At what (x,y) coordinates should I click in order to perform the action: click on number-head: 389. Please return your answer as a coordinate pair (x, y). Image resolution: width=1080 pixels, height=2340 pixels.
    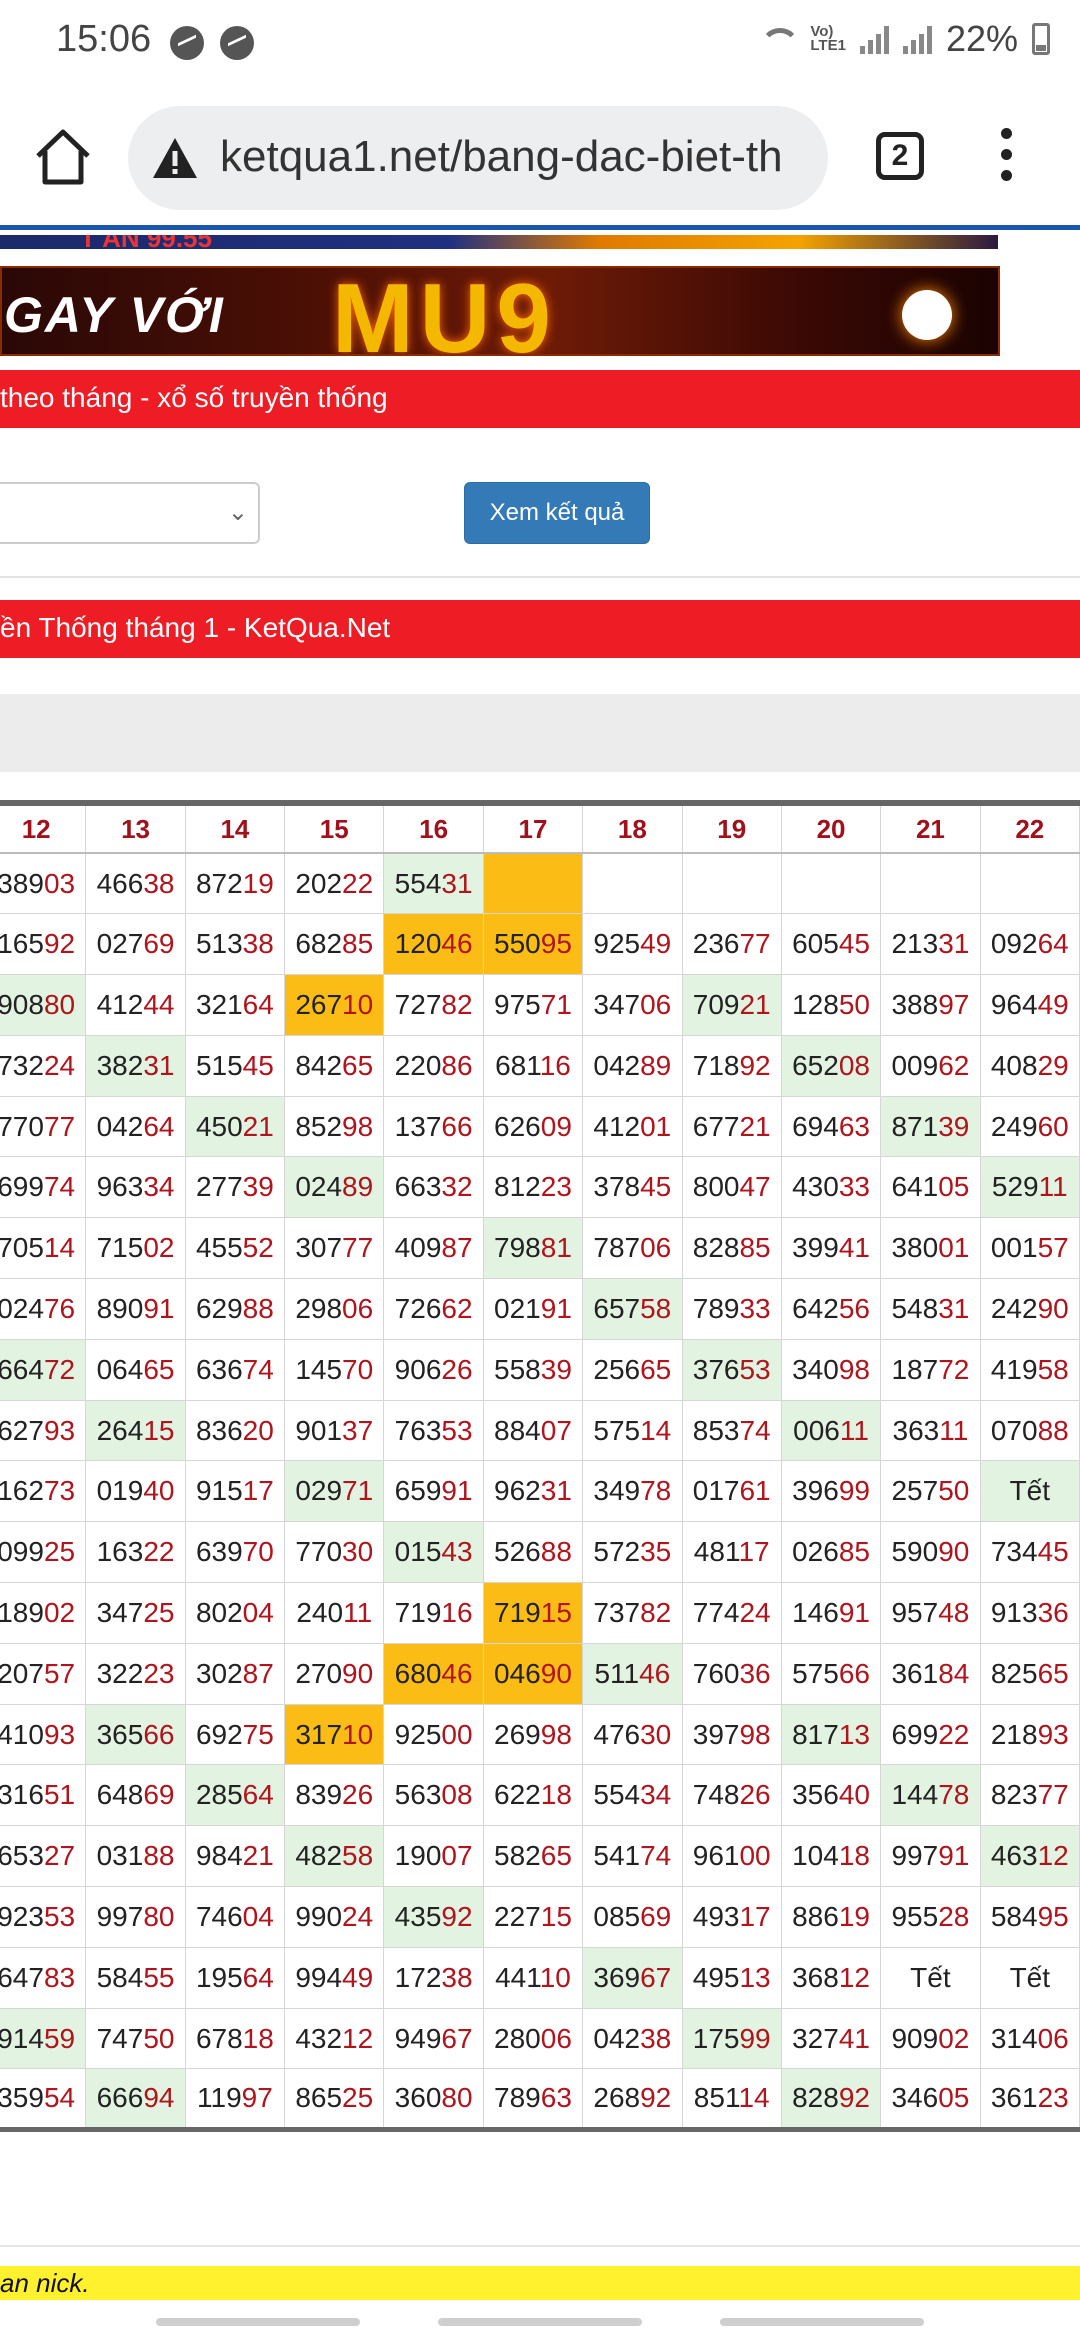
    Looking at the image, I should click on (22, 883).